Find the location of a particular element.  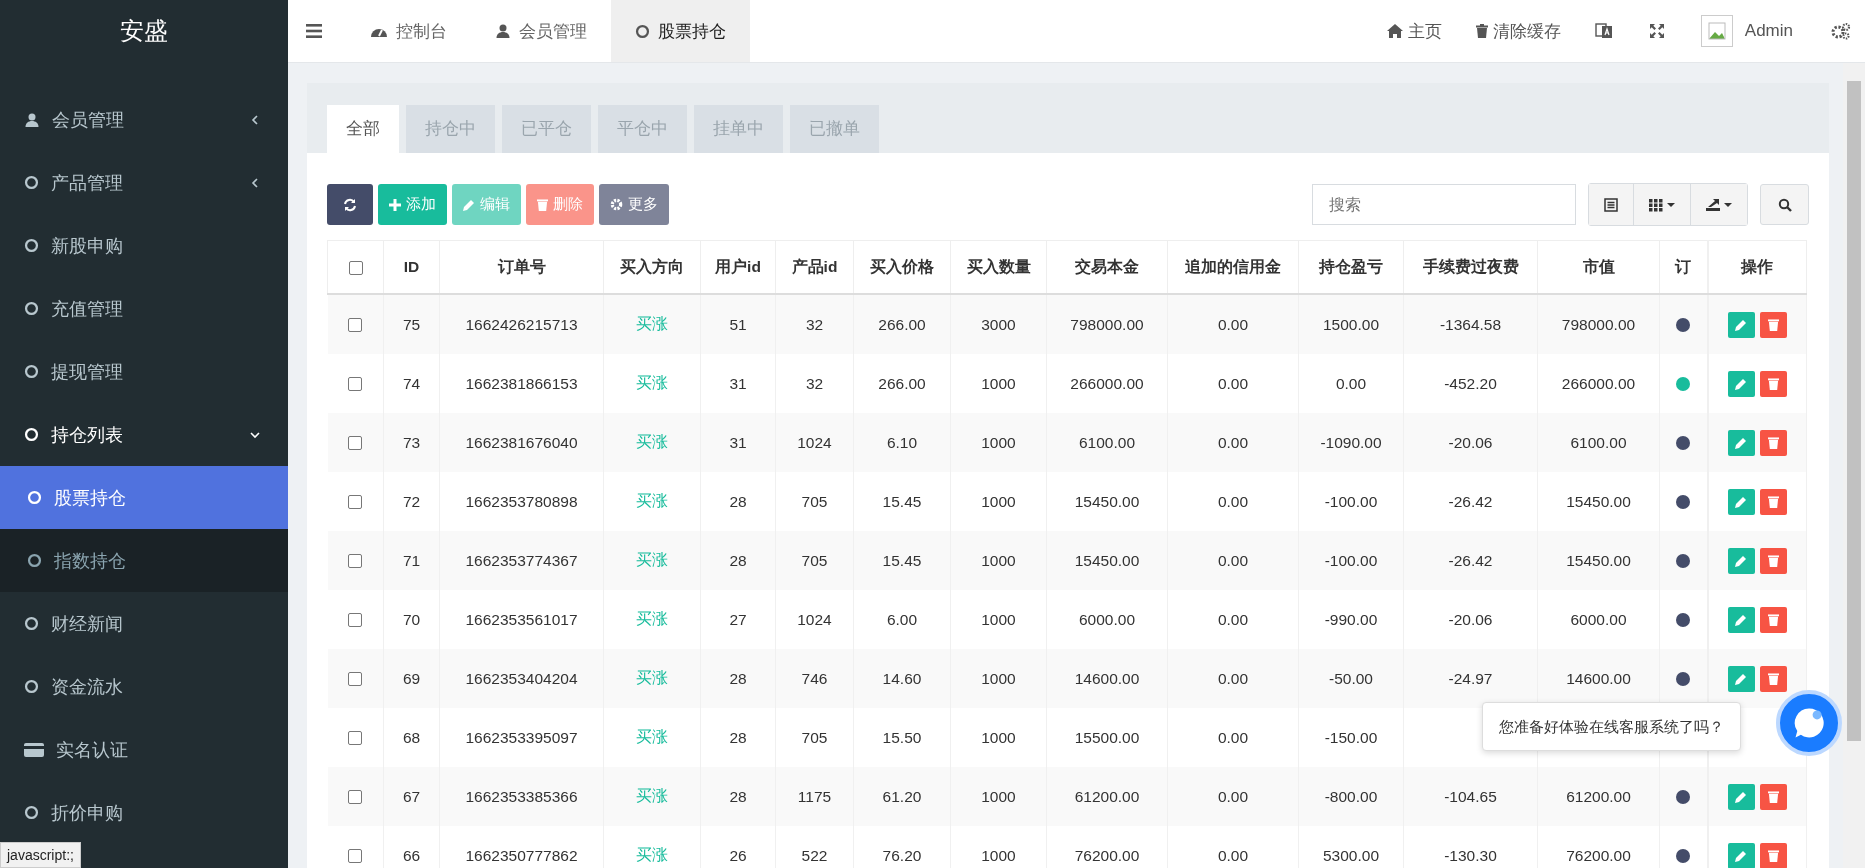

more-button: 更多 is located at coordinates (634, 204).